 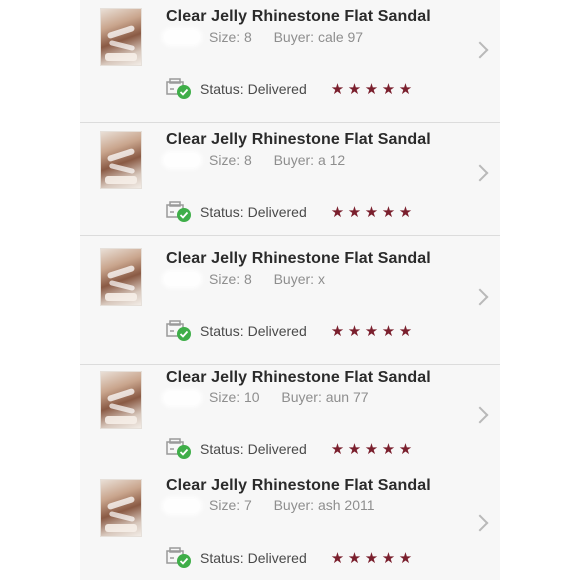 I want to click on order-meta: Size: 8 Buyer: a 12, so click(x=277, y=160).